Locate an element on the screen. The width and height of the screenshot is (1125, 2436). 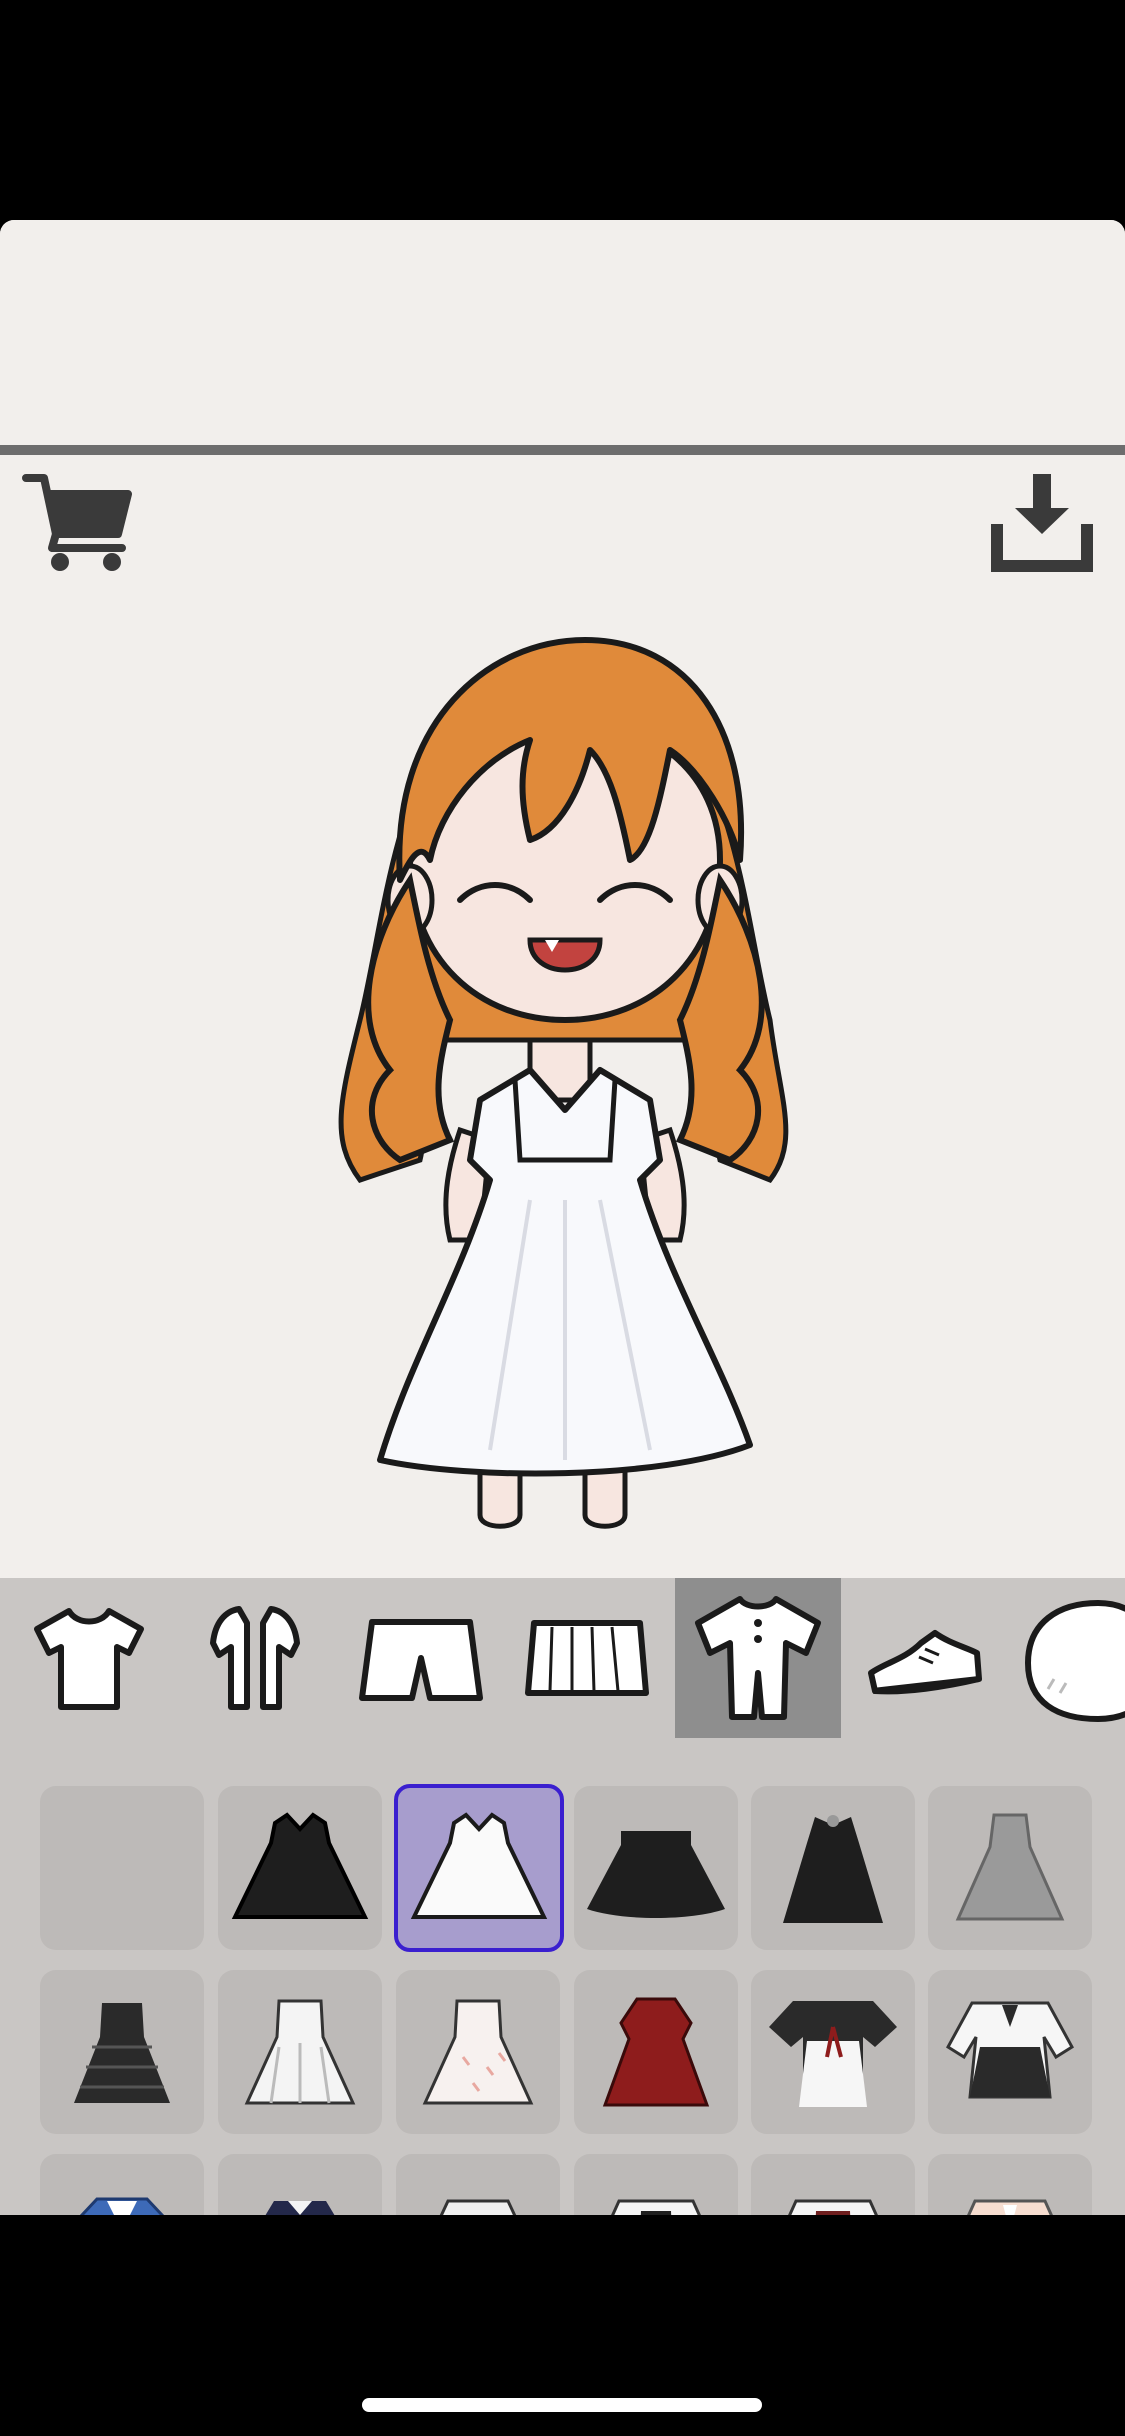
item-blue-kimono is located at coordinates (122, 2184).